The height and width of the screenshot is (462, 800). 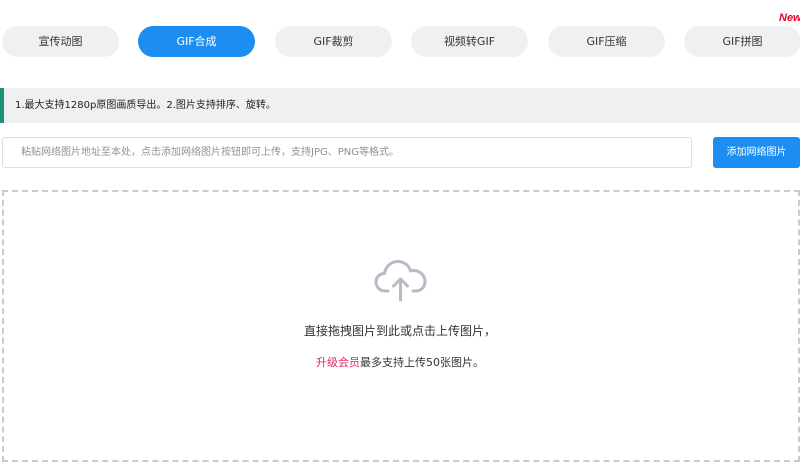 I want to click on dropzone-sub-text: 升级会员最多支持上传50张图片。, so click(x=400, y=362).